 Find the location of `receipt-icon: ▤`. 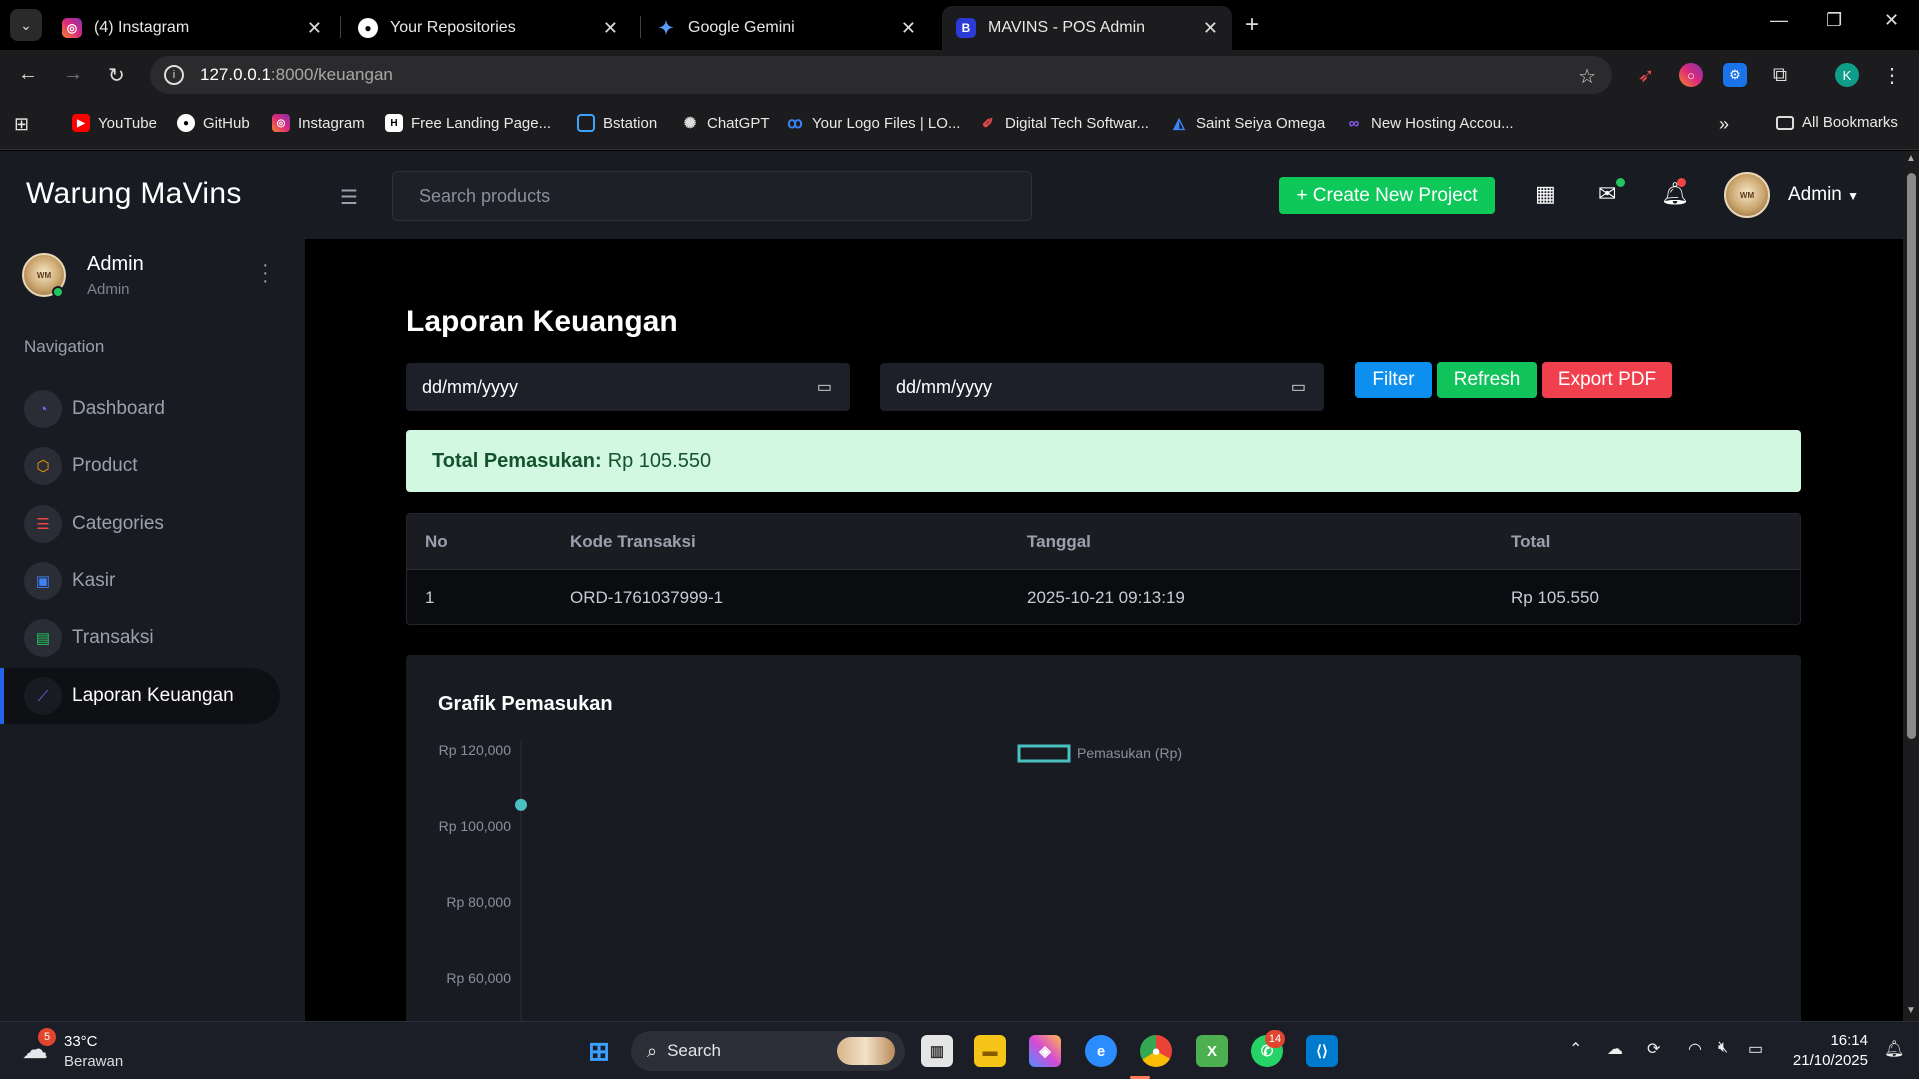

receipt-icon: ▤ is located at coordinates (43, 638).